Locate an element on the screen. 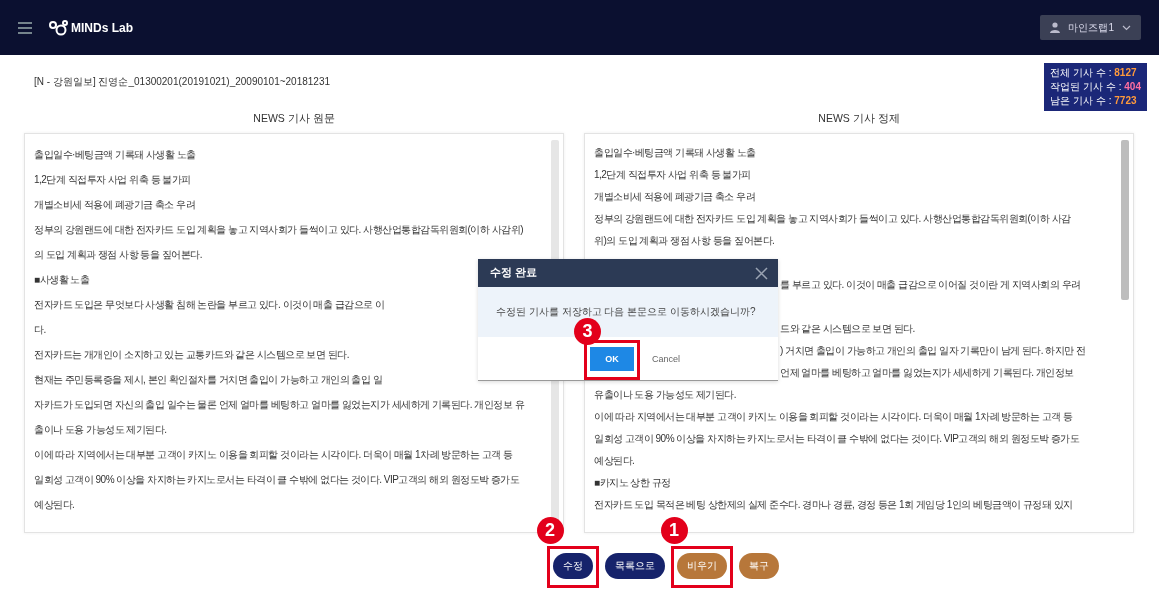 This screenshot has height=607, width=1159. article-line: 자카드가 도입되면 자신의 출입 일수는 물론 언제 얼마를 베팅하고 얼마를 잃었는지가 세세하게 기록된다. 개인정보 유 is located at coordinates (279, 405).